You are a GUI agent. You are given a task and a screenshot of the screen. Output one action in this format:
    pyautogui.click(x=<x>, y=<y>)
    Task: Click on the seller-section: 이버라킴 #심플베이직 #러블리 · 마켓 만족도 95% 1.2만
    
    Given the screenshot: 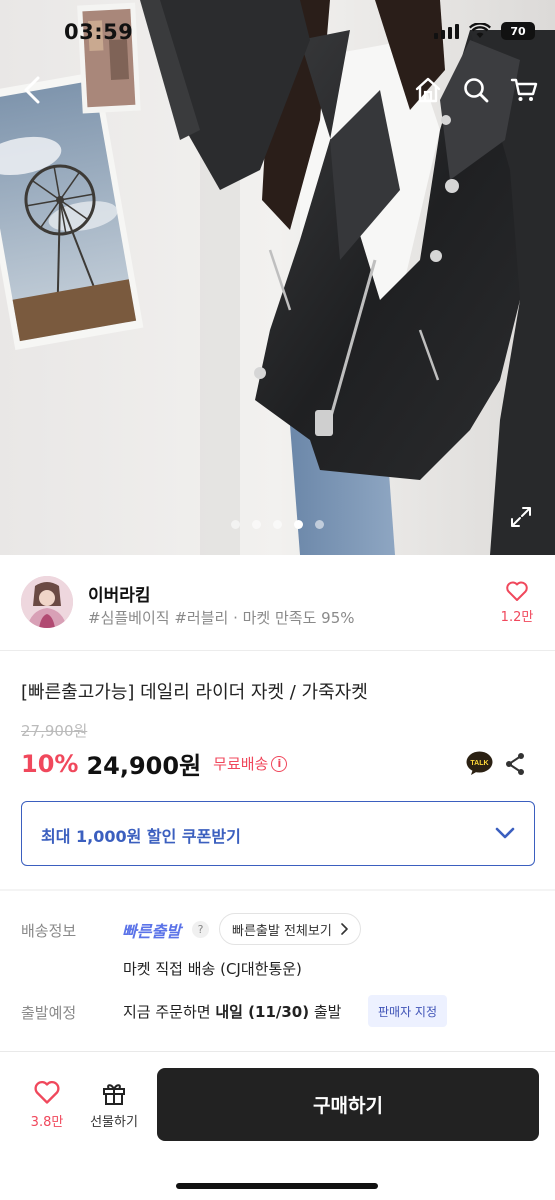 What is the action you would take?
    pyautogui.click(x=277, y=602)
    